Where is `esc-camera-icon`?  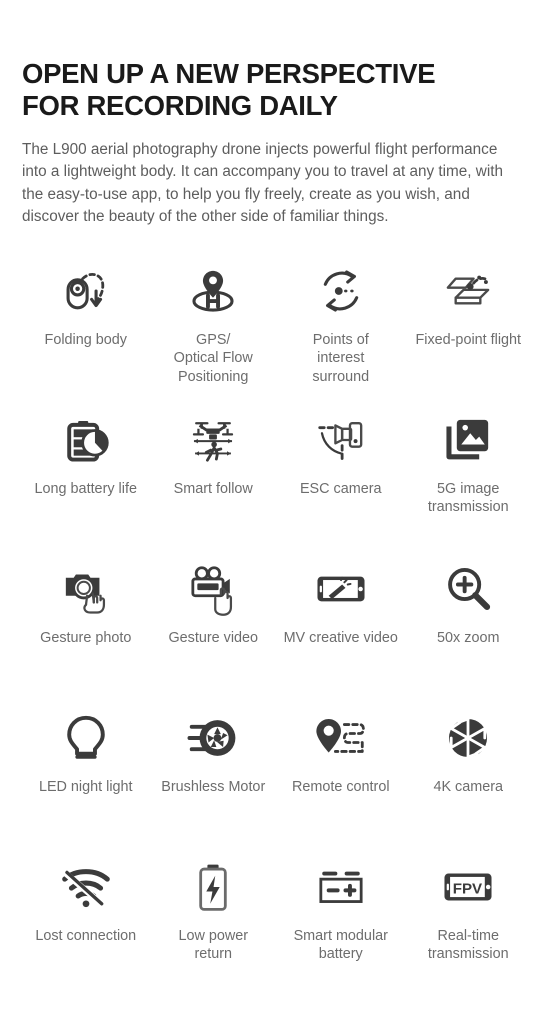
esc-camera-icon is located at coordinates (341, 440).